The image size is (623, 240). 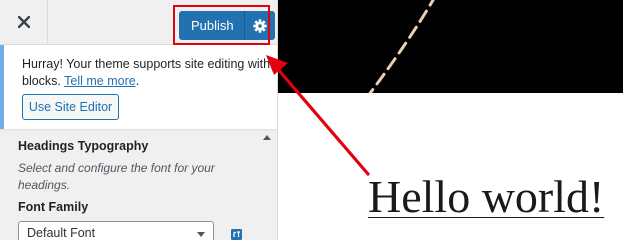 What do you see at coordinates (137, 81) in the screenshot?
I see `notice-trailing: .` at bounding box center [137, 81].